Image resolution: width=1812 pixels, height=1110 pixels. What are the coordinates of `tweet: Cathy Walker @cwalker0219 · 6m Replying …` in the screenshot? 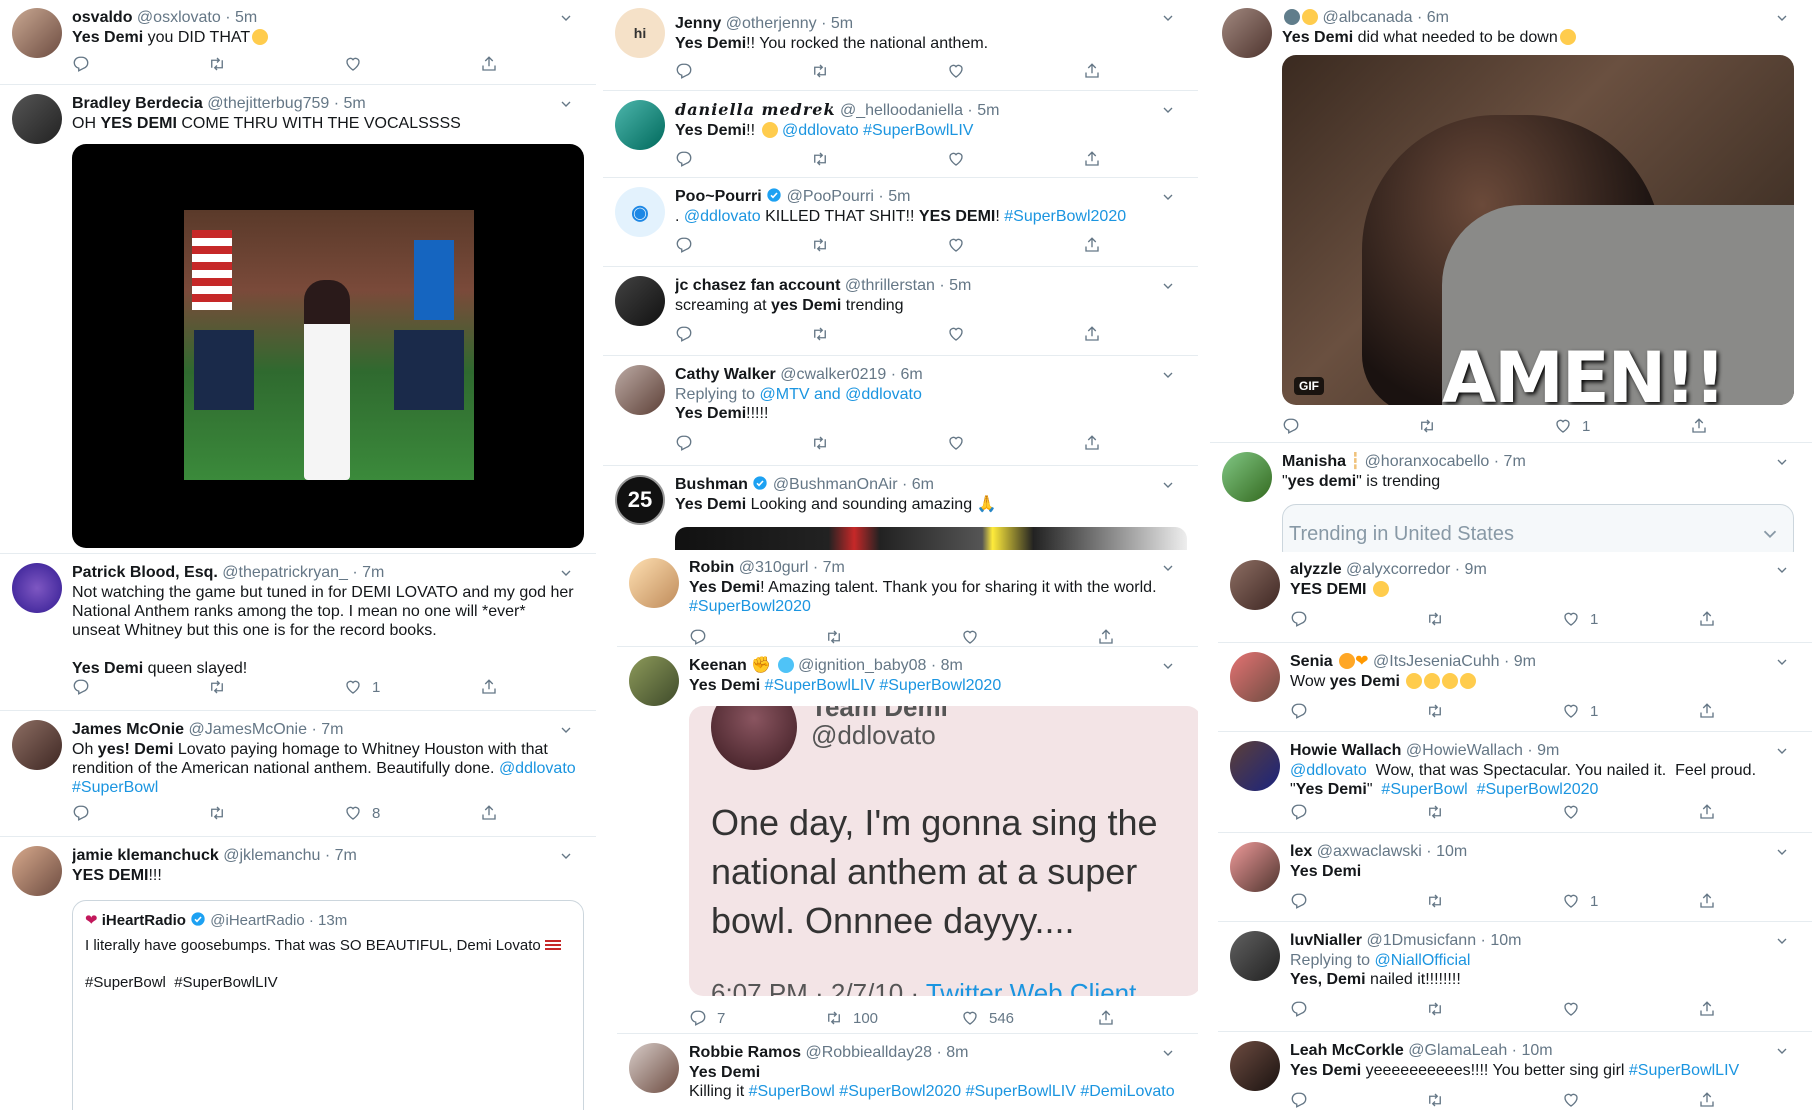 It's located at (900, 411).